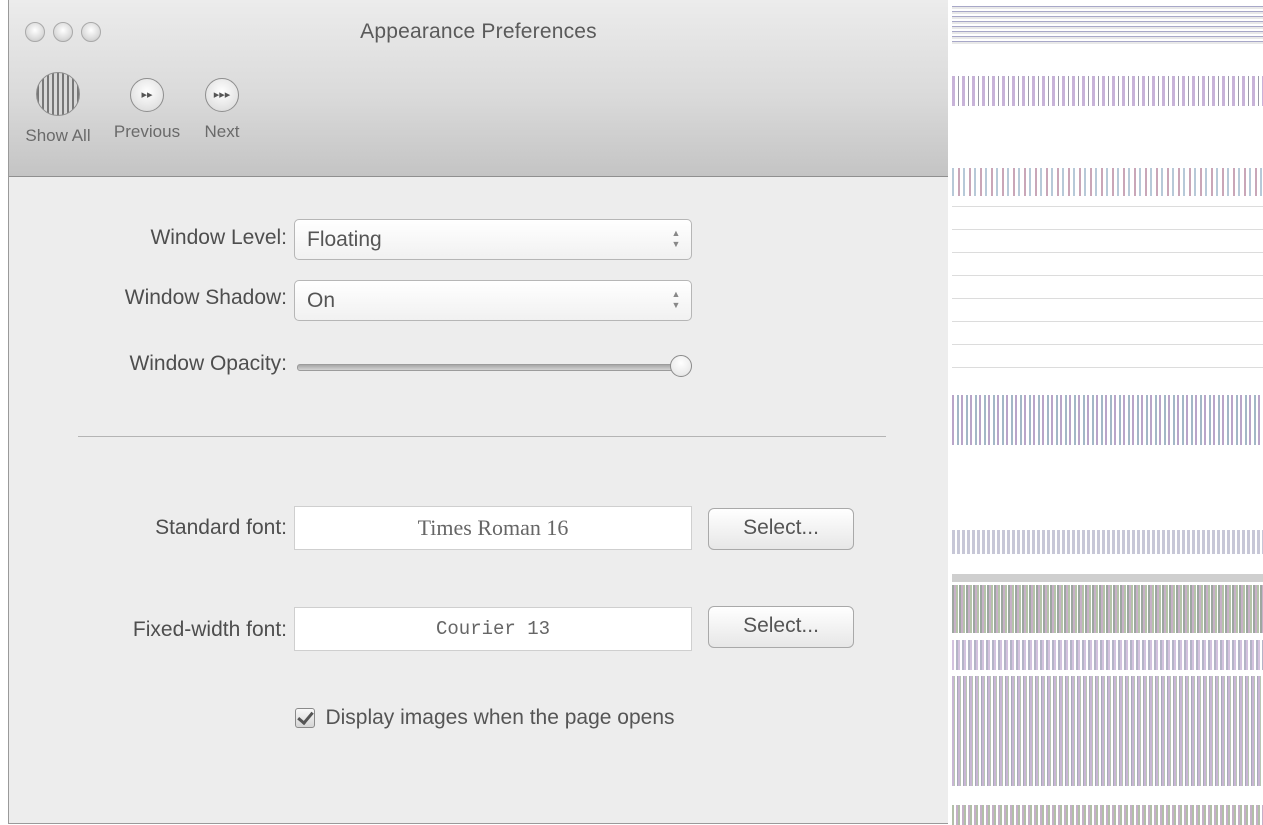 The width and height of the screenshot is (1263, 825). Describe the element at coordinates (218, 237) in the screenshot. I see `window-level-label: Window Level:` at that location.